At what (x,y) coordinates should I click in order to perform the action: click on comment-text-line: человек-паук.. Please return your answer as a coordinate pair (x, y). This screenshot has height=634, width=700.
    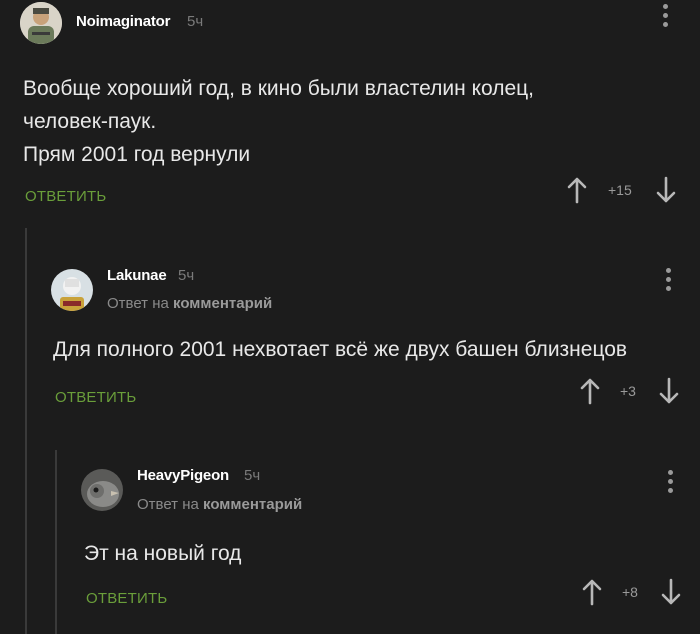
    Looking at the image, I should click on (90, 121).